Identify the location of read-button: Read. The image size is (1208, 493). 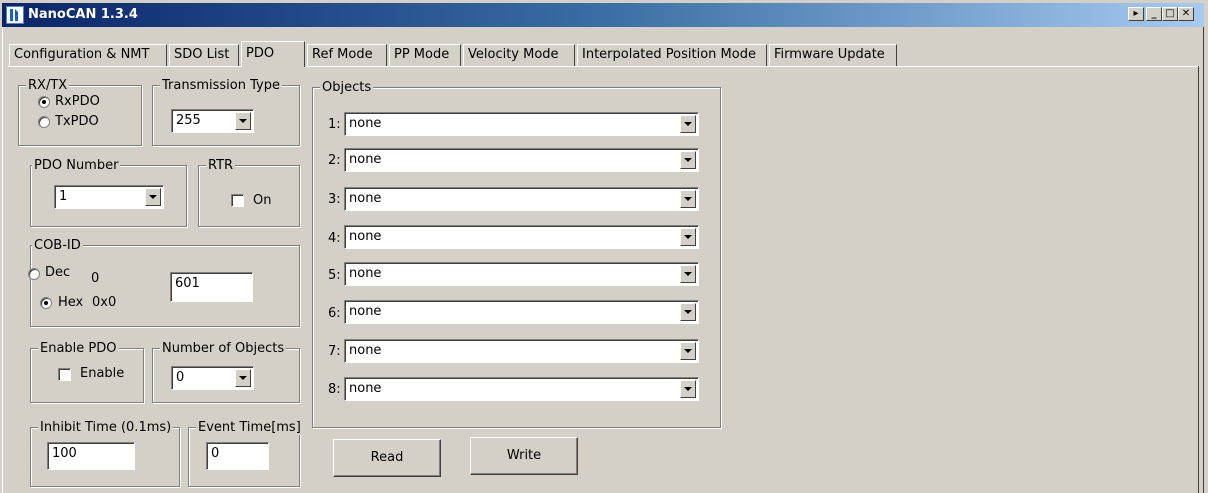
(387, 458).